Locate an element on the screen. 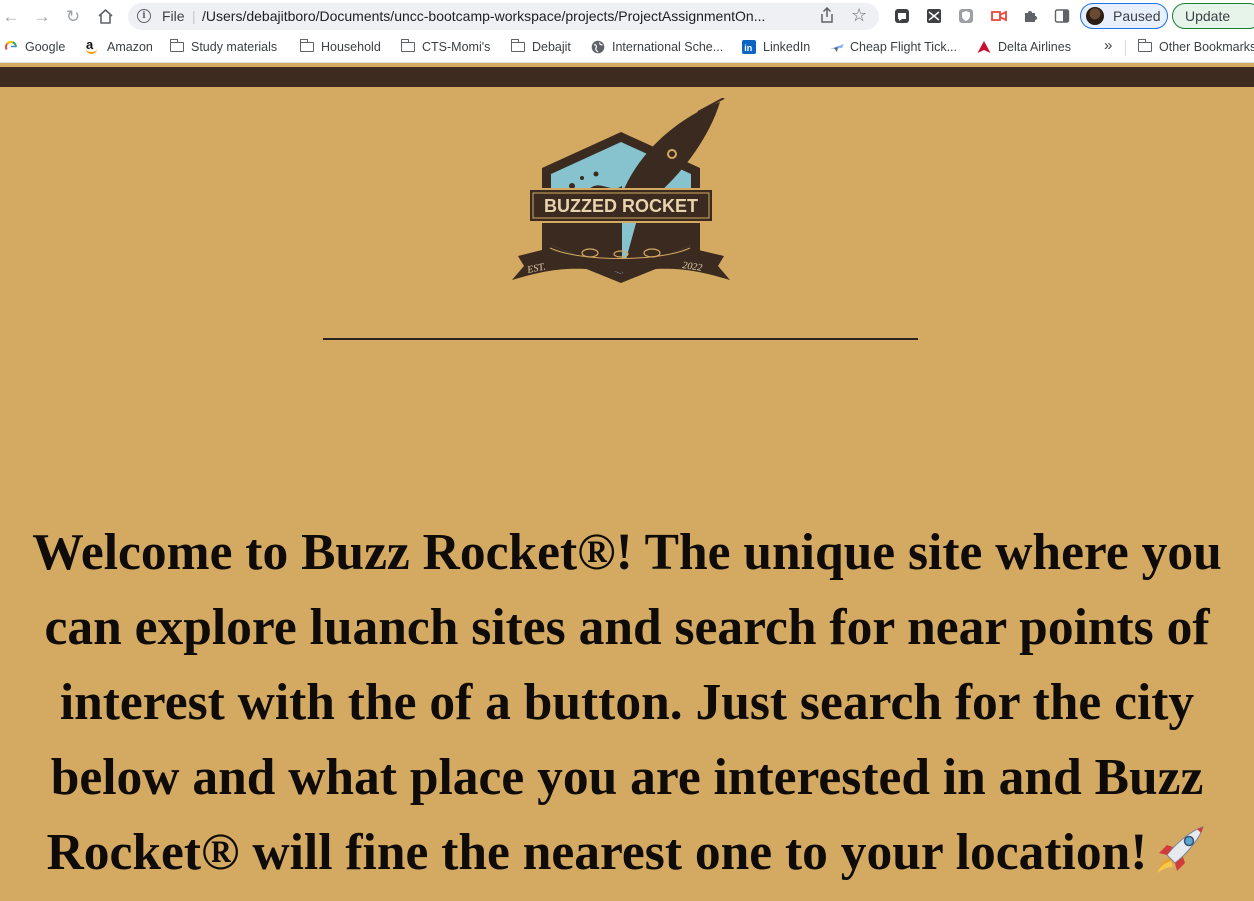 This screenshot has height=901, width=1254. url-scheme-label: File is located at coordinates (173, 16).